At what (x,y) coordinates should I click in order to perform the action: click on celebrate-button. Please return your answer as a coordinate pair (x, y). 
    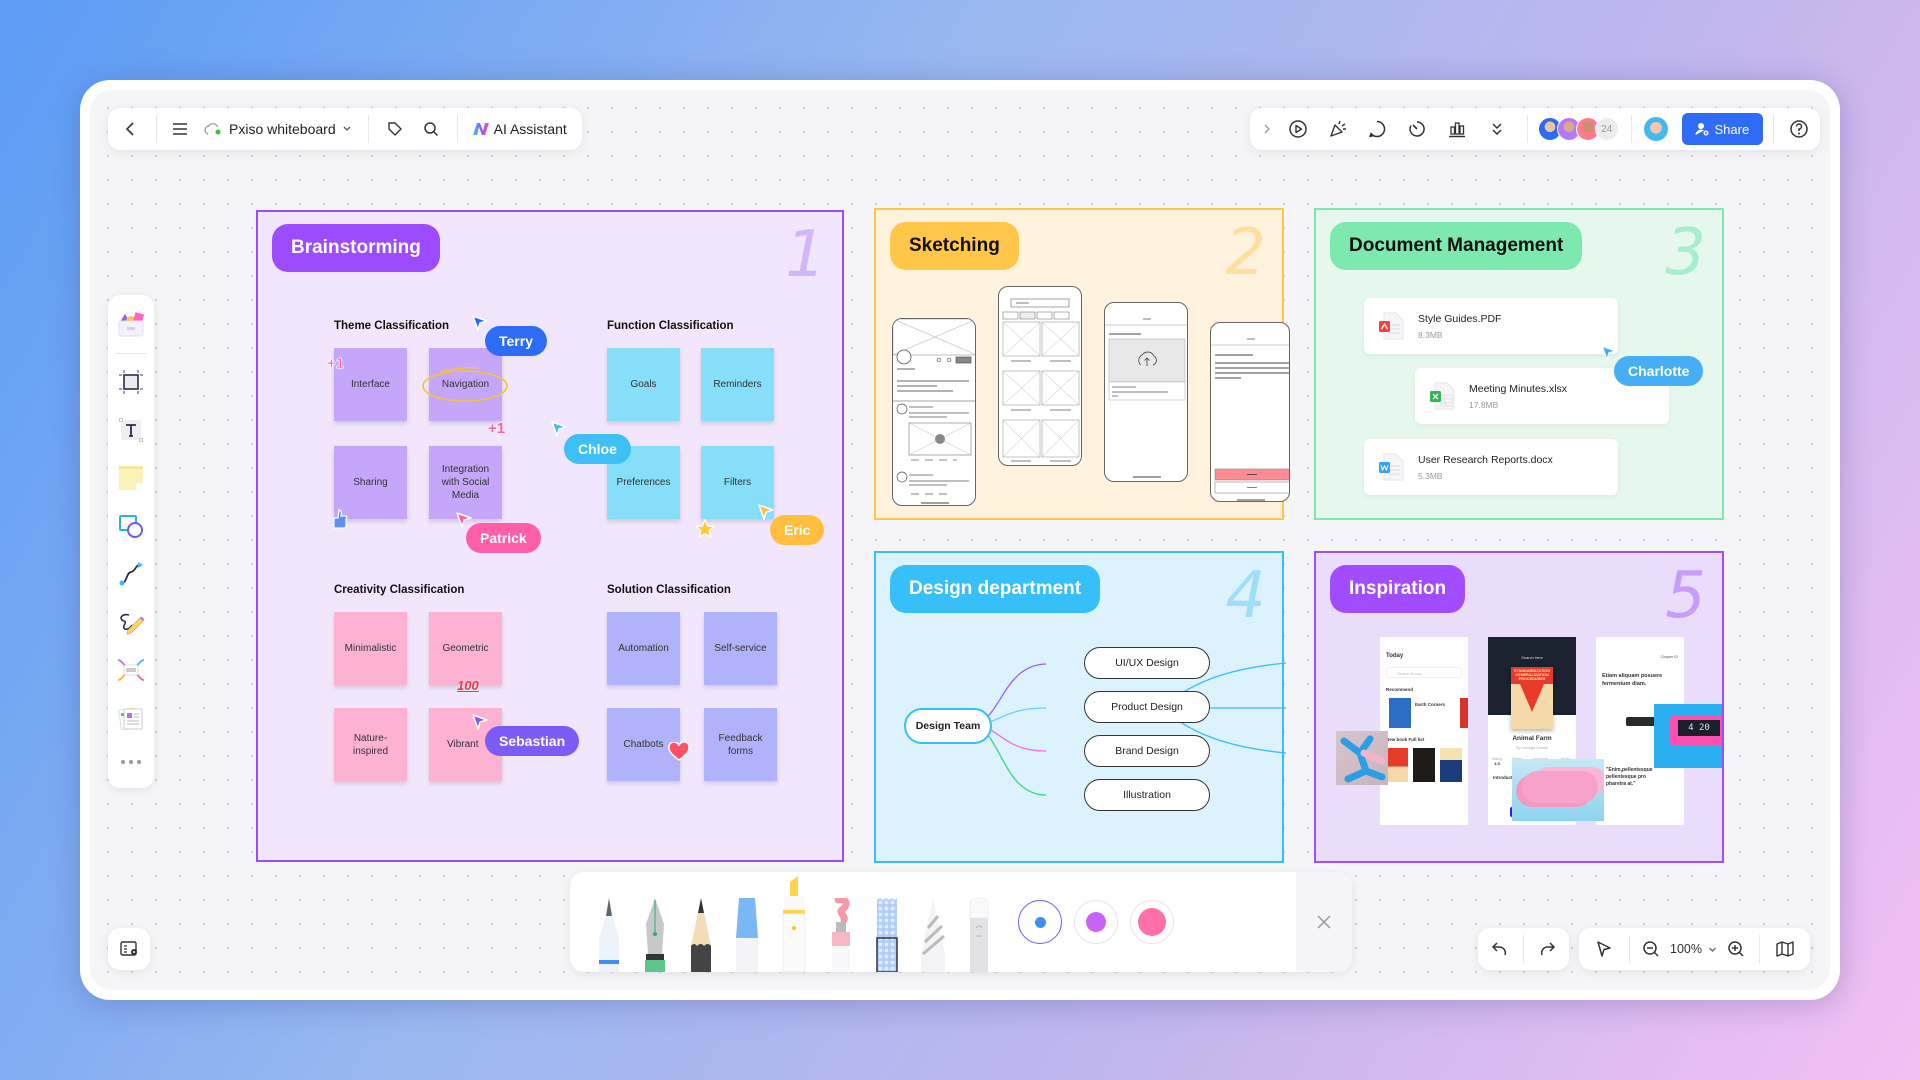
    Looking at the image, I should click on (1338, 129).